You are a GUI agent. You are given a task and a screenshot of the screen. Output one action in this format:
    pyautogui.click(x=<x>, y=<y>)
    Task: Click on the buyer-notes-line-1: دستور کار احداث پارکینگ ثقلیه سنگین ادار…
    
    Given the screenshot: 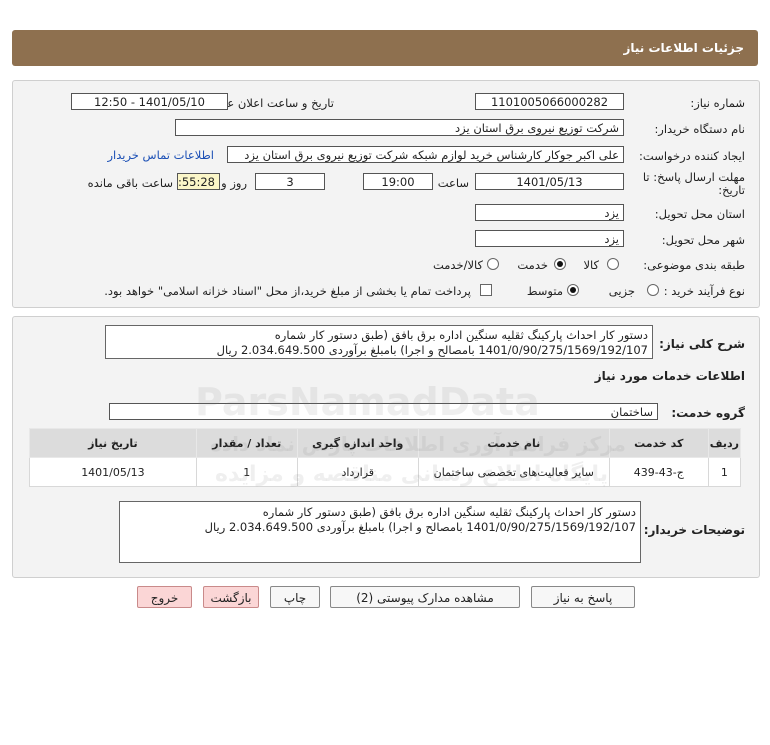 What is the action you would take?
    pyautogui.click(x=449, y=512)
    